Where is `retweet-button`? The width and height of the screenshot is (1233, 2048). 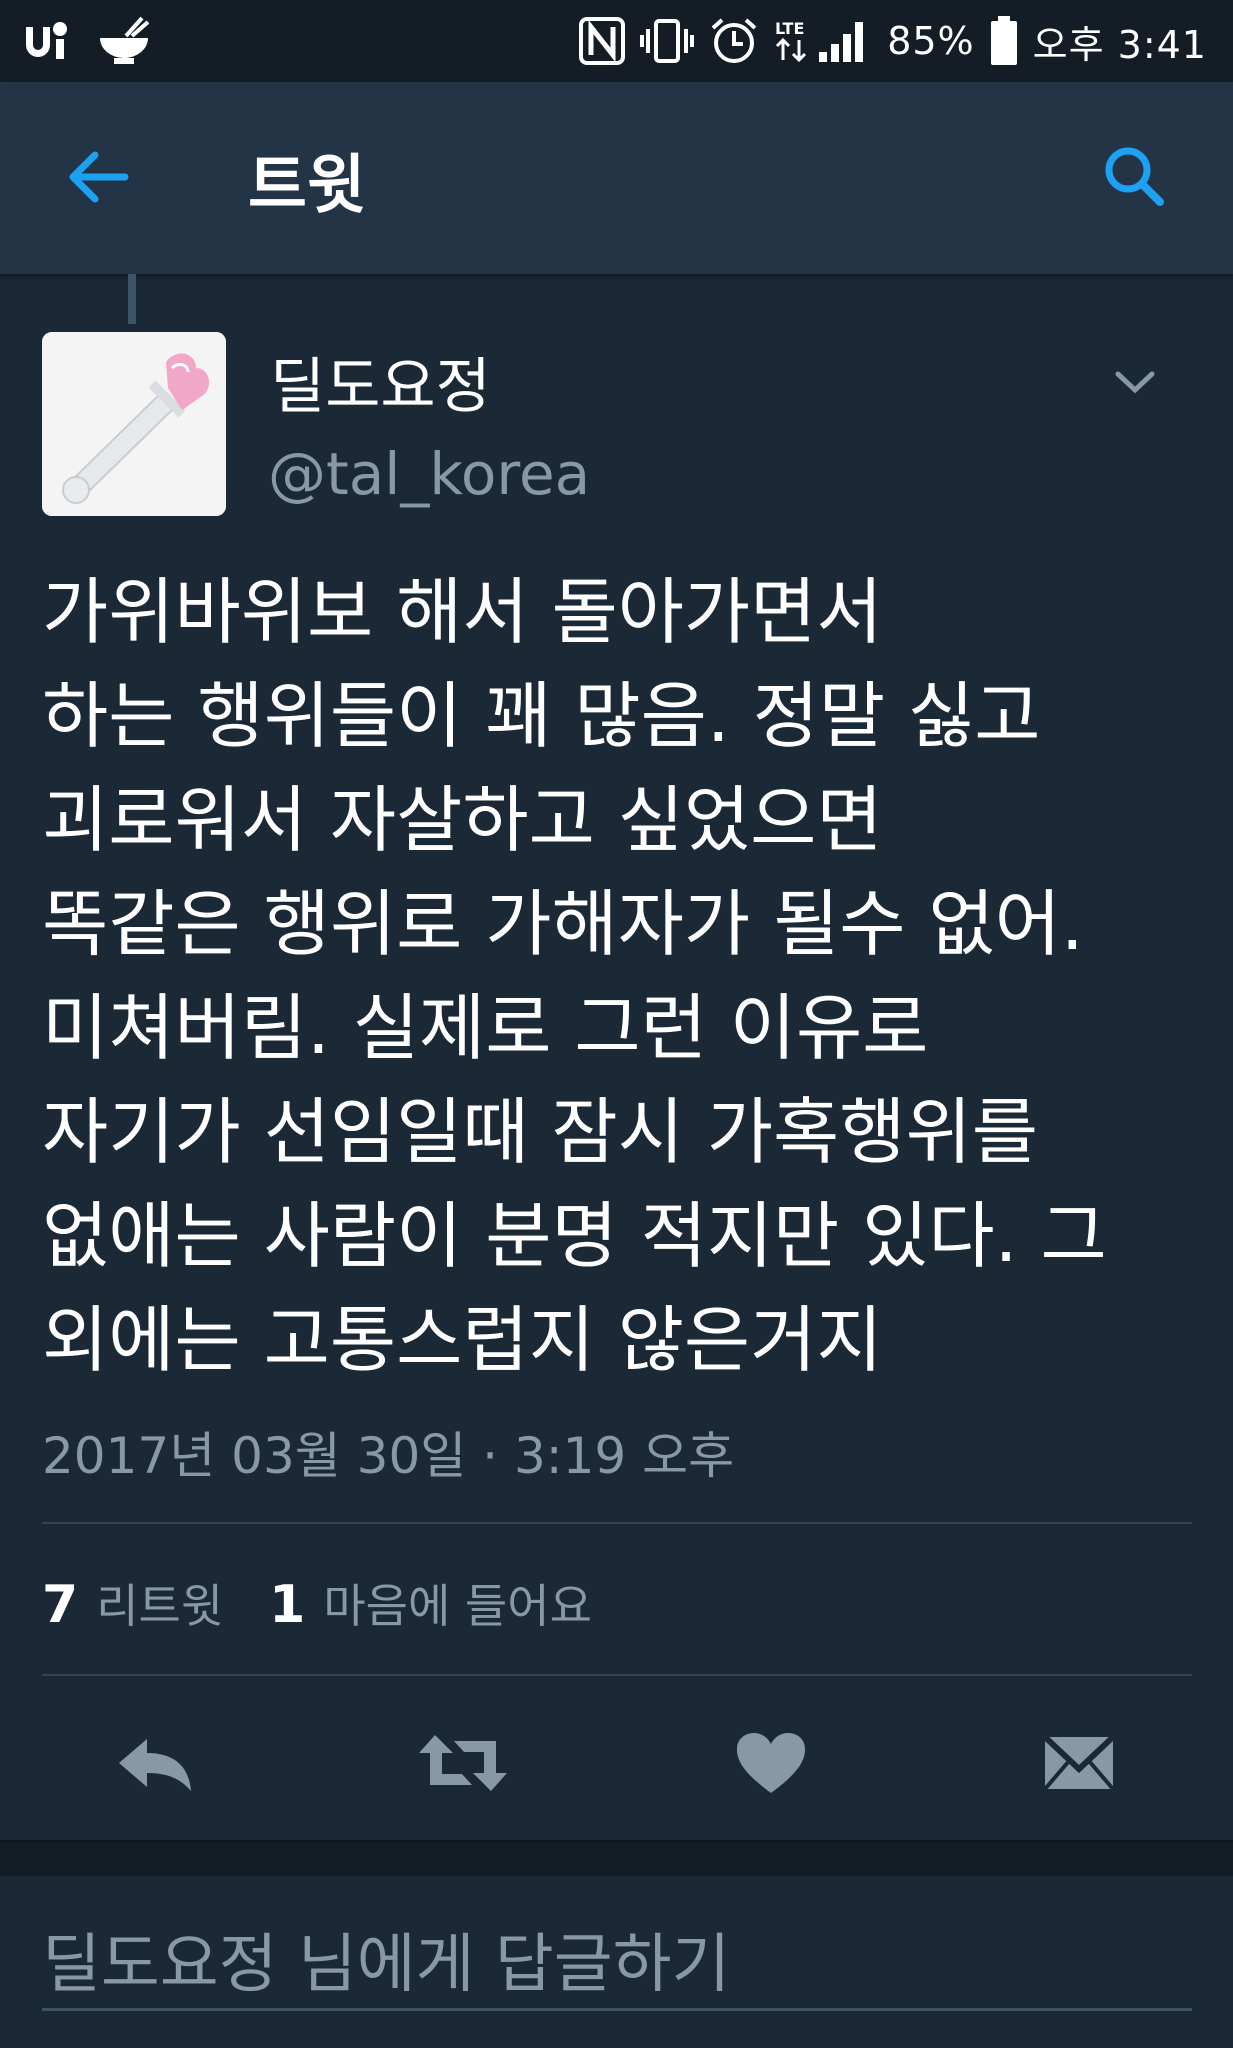 retweet-button is located at coordinates (463, 1765).